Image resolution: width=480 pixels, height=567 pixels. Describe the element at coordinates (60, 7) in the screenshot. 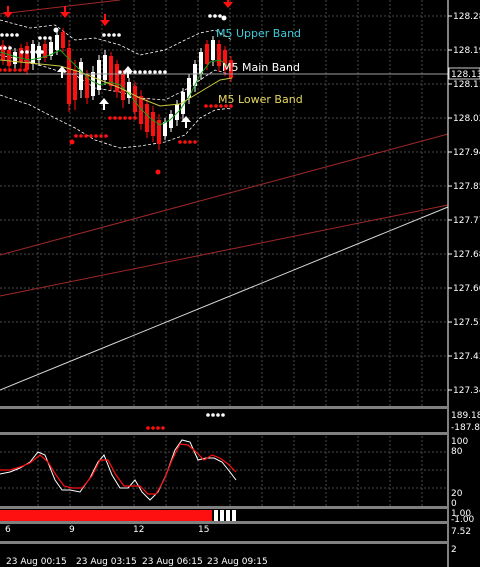

I see `trendline-red-top` at that location.